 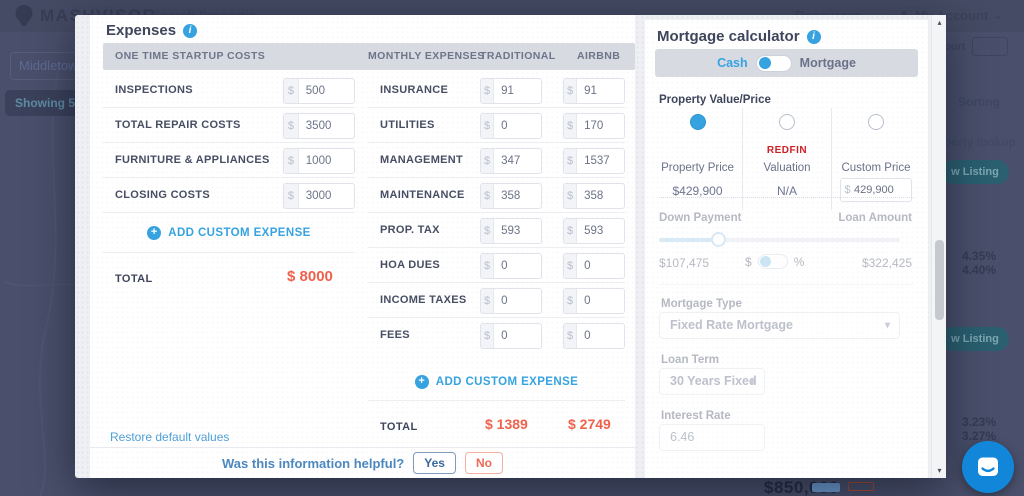 What do you see at coordinates (684, 263) in the screenshot?
I see `down-payment-amount: $107,475` at bounding box center [684, 263].